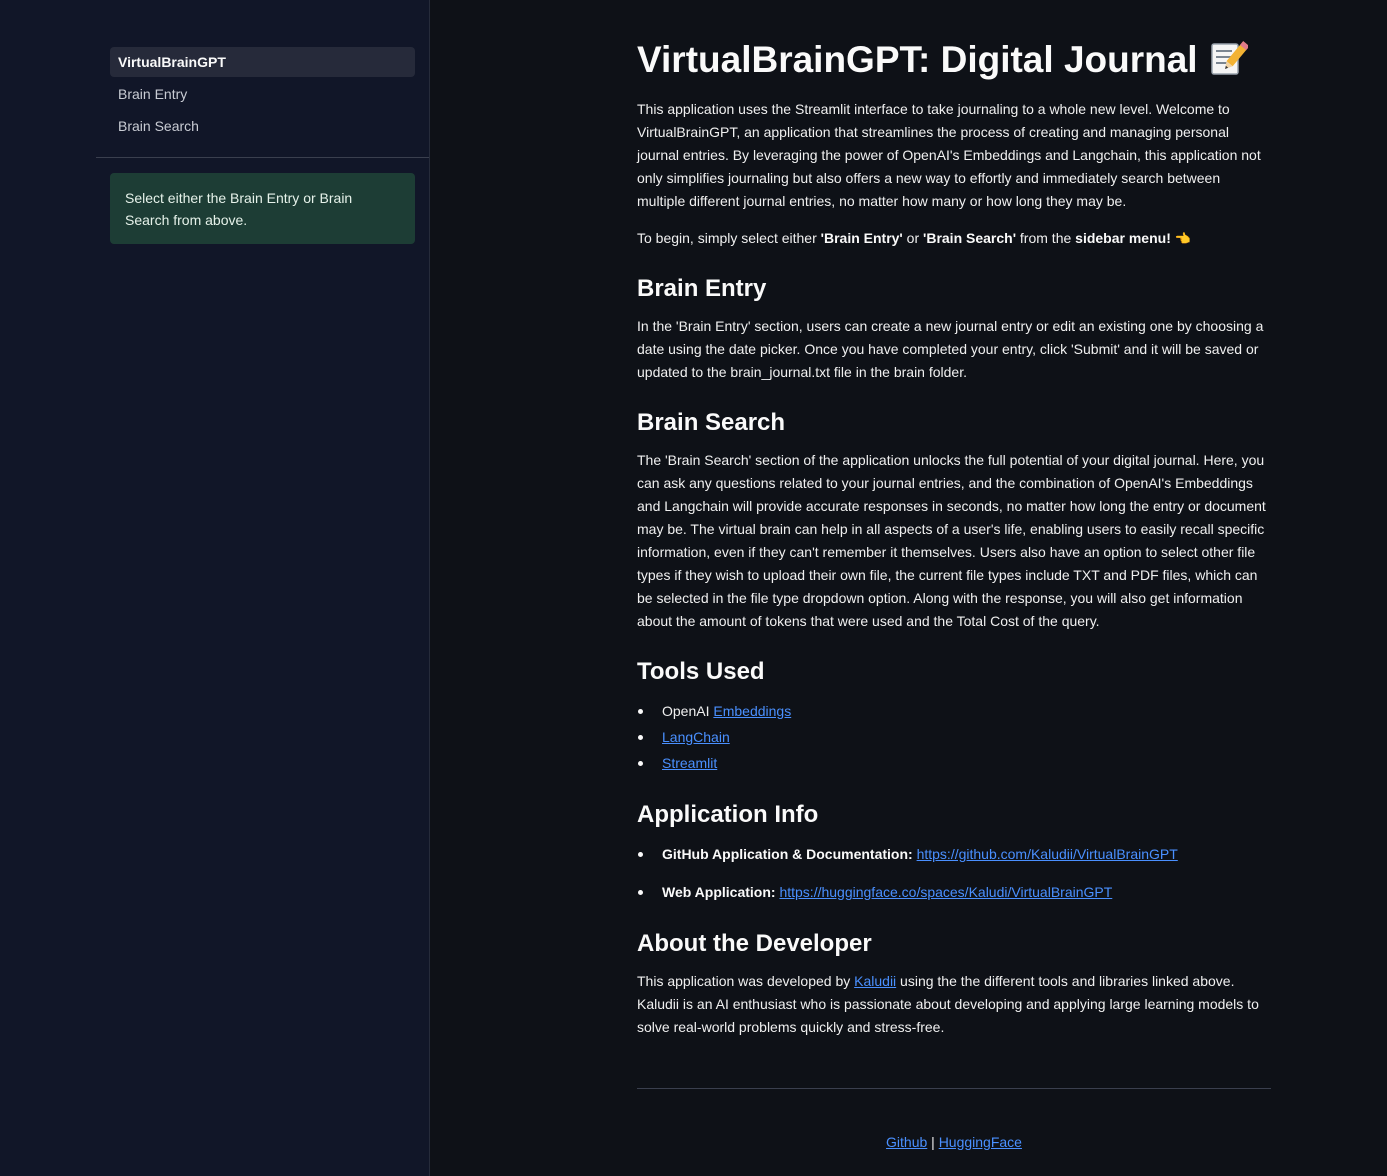 Image resolution: width=1387 pixels, height=1176 pixels. I want to click on sidebar-nav: VirtualBrainGPT Brain Entry Brain Search, so click(262, 95).